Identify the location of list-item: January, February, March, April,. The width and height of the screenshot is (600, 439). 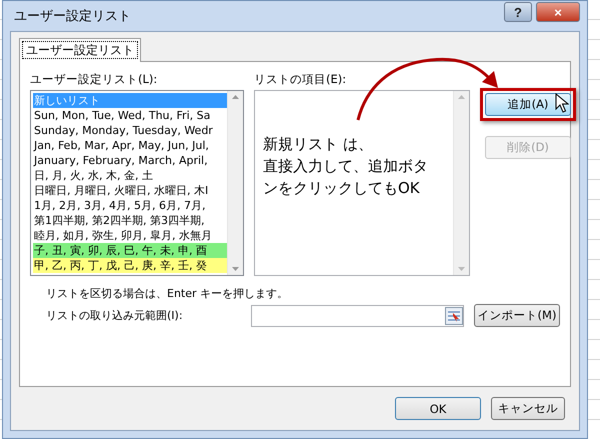
(130, 160).